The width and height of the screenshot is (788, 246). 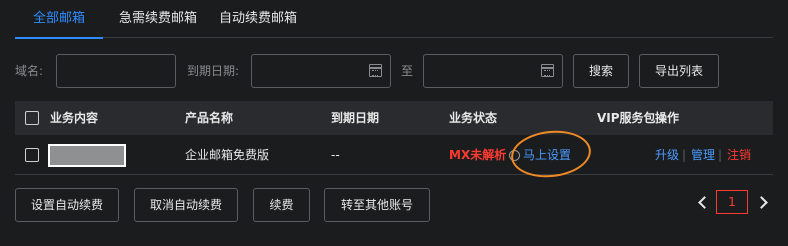 I want to click on expiry-date: --, so click(x=335, y=155).